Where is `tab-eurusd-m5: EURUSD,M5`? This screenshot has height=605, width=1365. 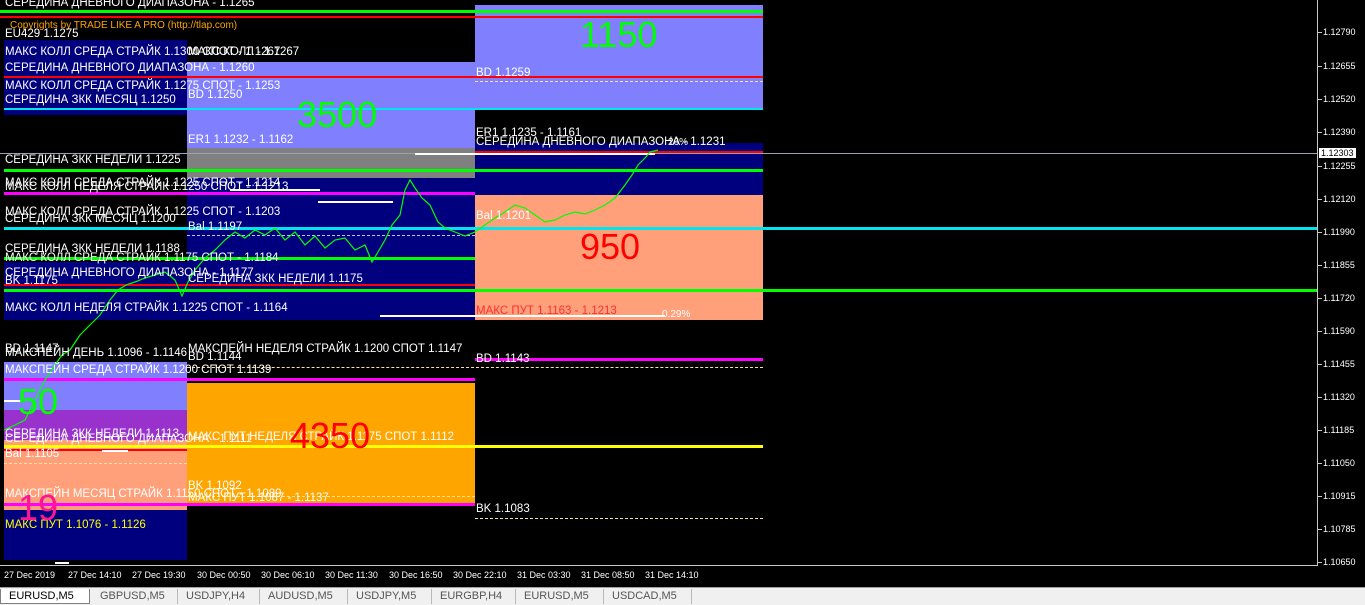 tab-eurusd-m5: EURUSD,M5 is located at coordinates (45, 596).